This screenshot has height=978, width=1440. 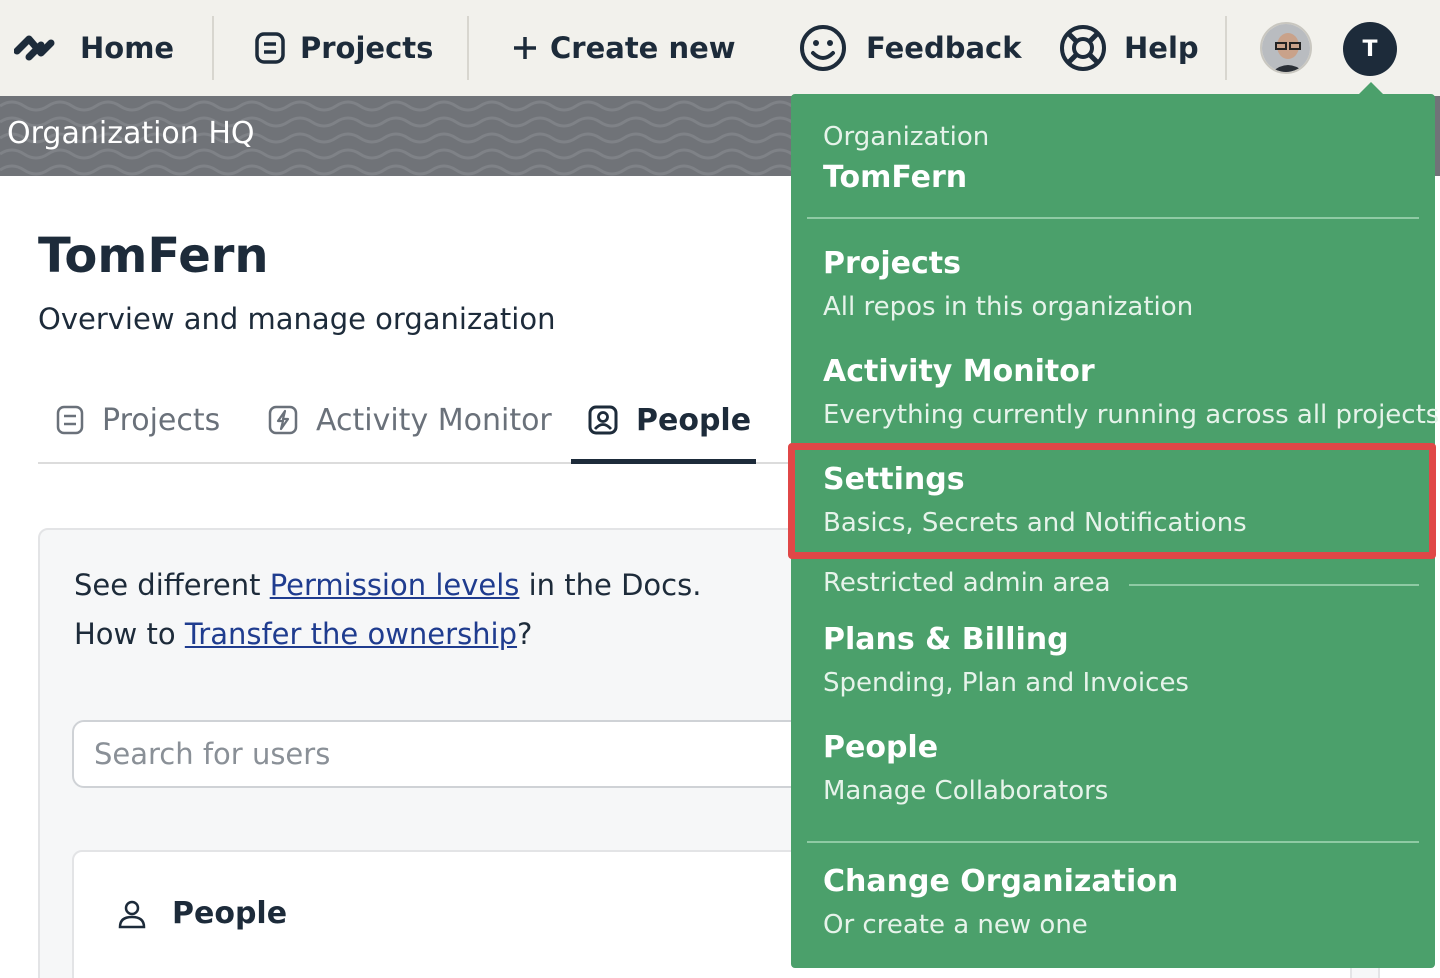 What do you see at coordinates (127, 48) in the screenshot?
I see `nav-home-label: Home` at bounding box center [127, 48].